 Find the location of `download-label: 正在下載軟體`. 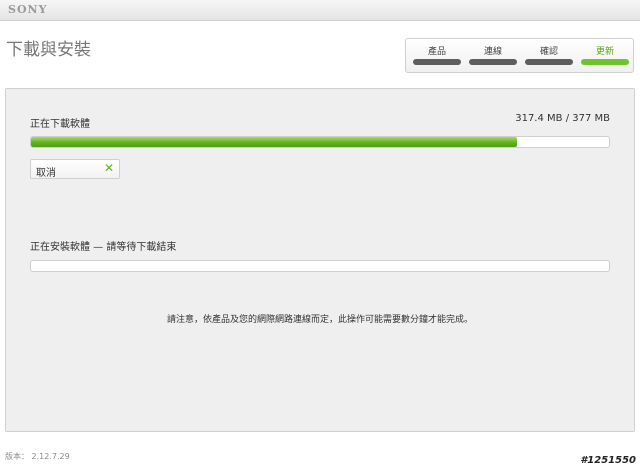

download-label: 正在下載軟體 is located at coordinates (60, 124).